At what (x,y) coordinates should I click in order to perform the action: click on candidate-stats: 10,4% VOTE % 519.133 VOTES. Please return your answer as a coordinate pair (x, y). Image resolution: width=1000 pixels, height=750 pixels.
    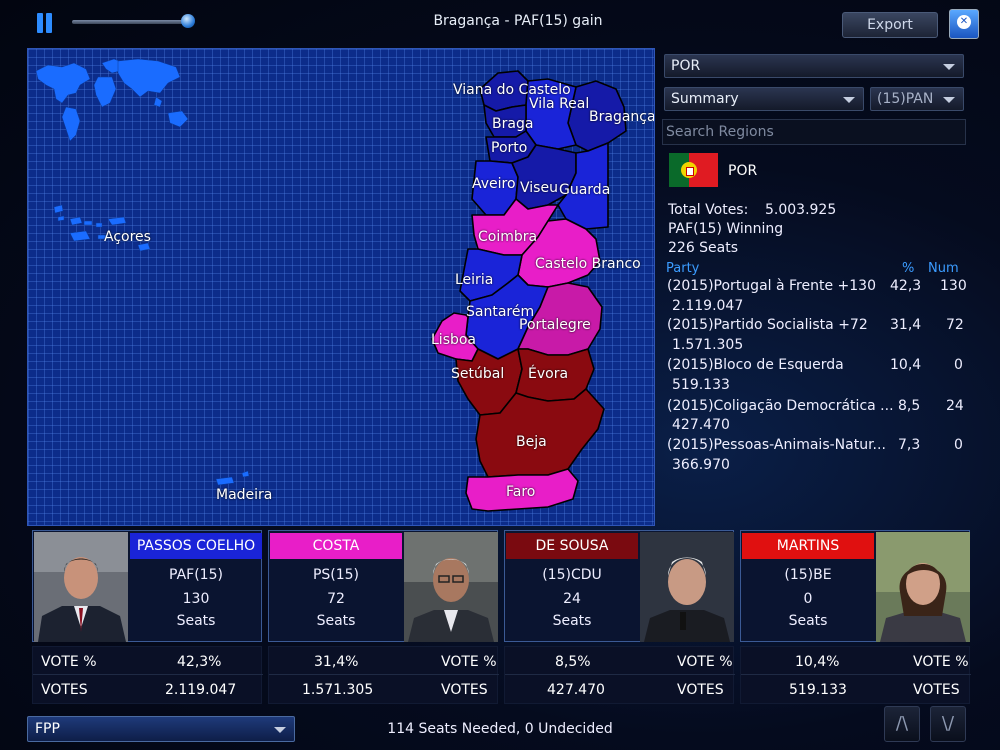
    Looking at the image, I should click on (855, 675).